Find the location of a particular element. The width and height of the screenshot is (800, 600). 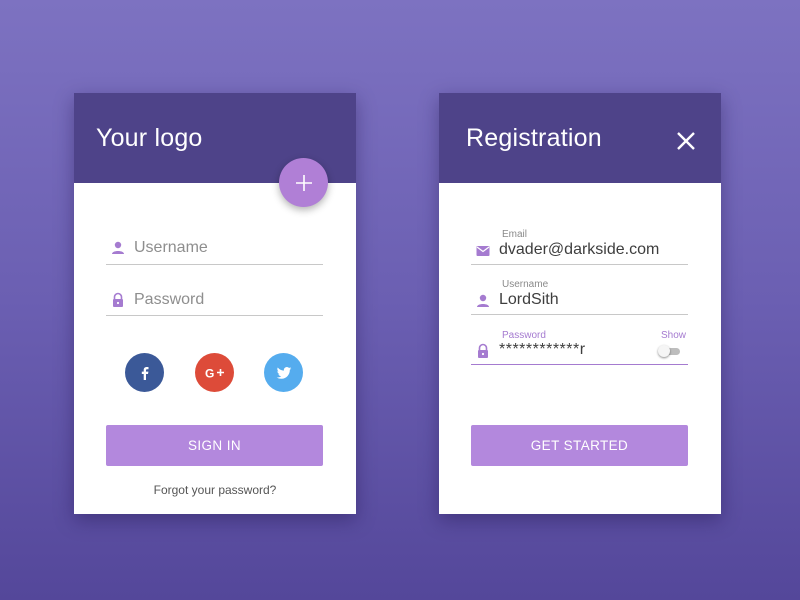

registration-title: Registration is located at coordinates (534, 138).